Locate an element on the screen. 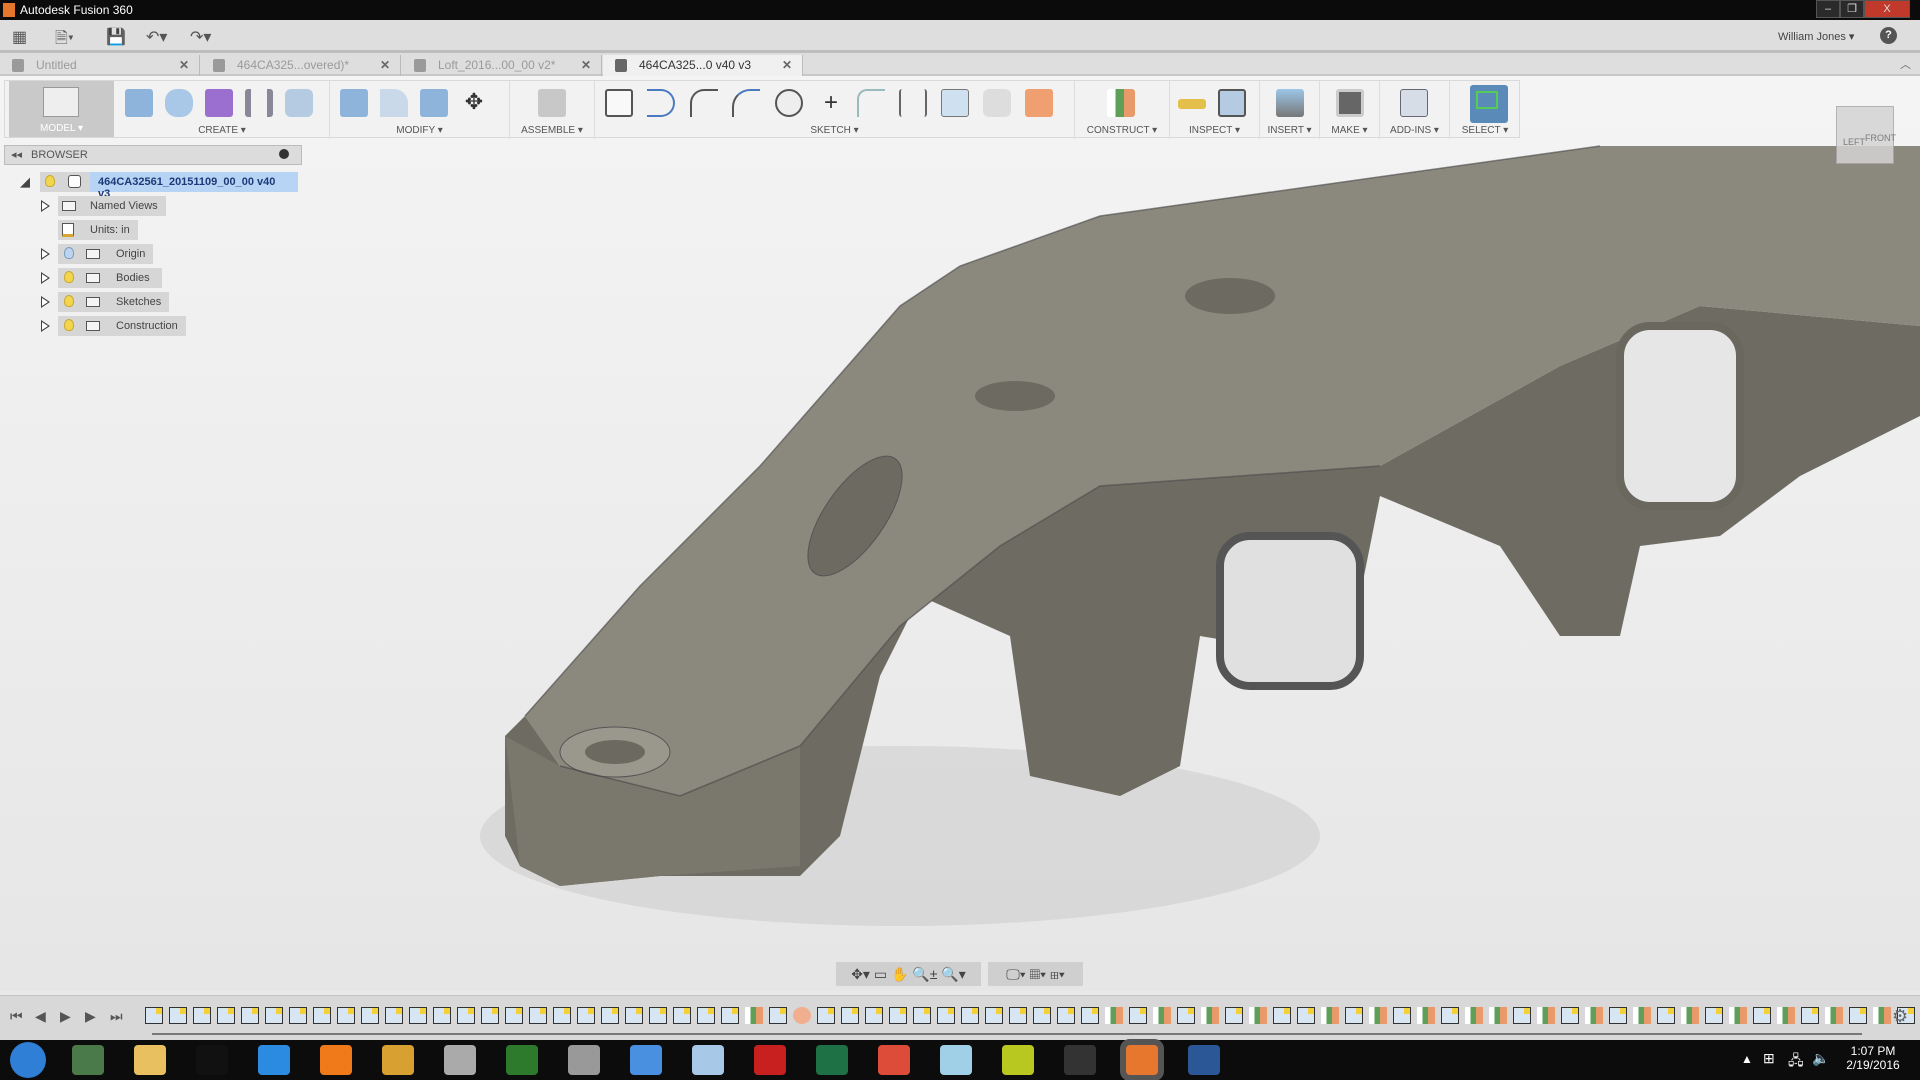 Image resolution: width=1920 pixels, height=1080 pixels. pin-icon is located at coordinates (284, 154).